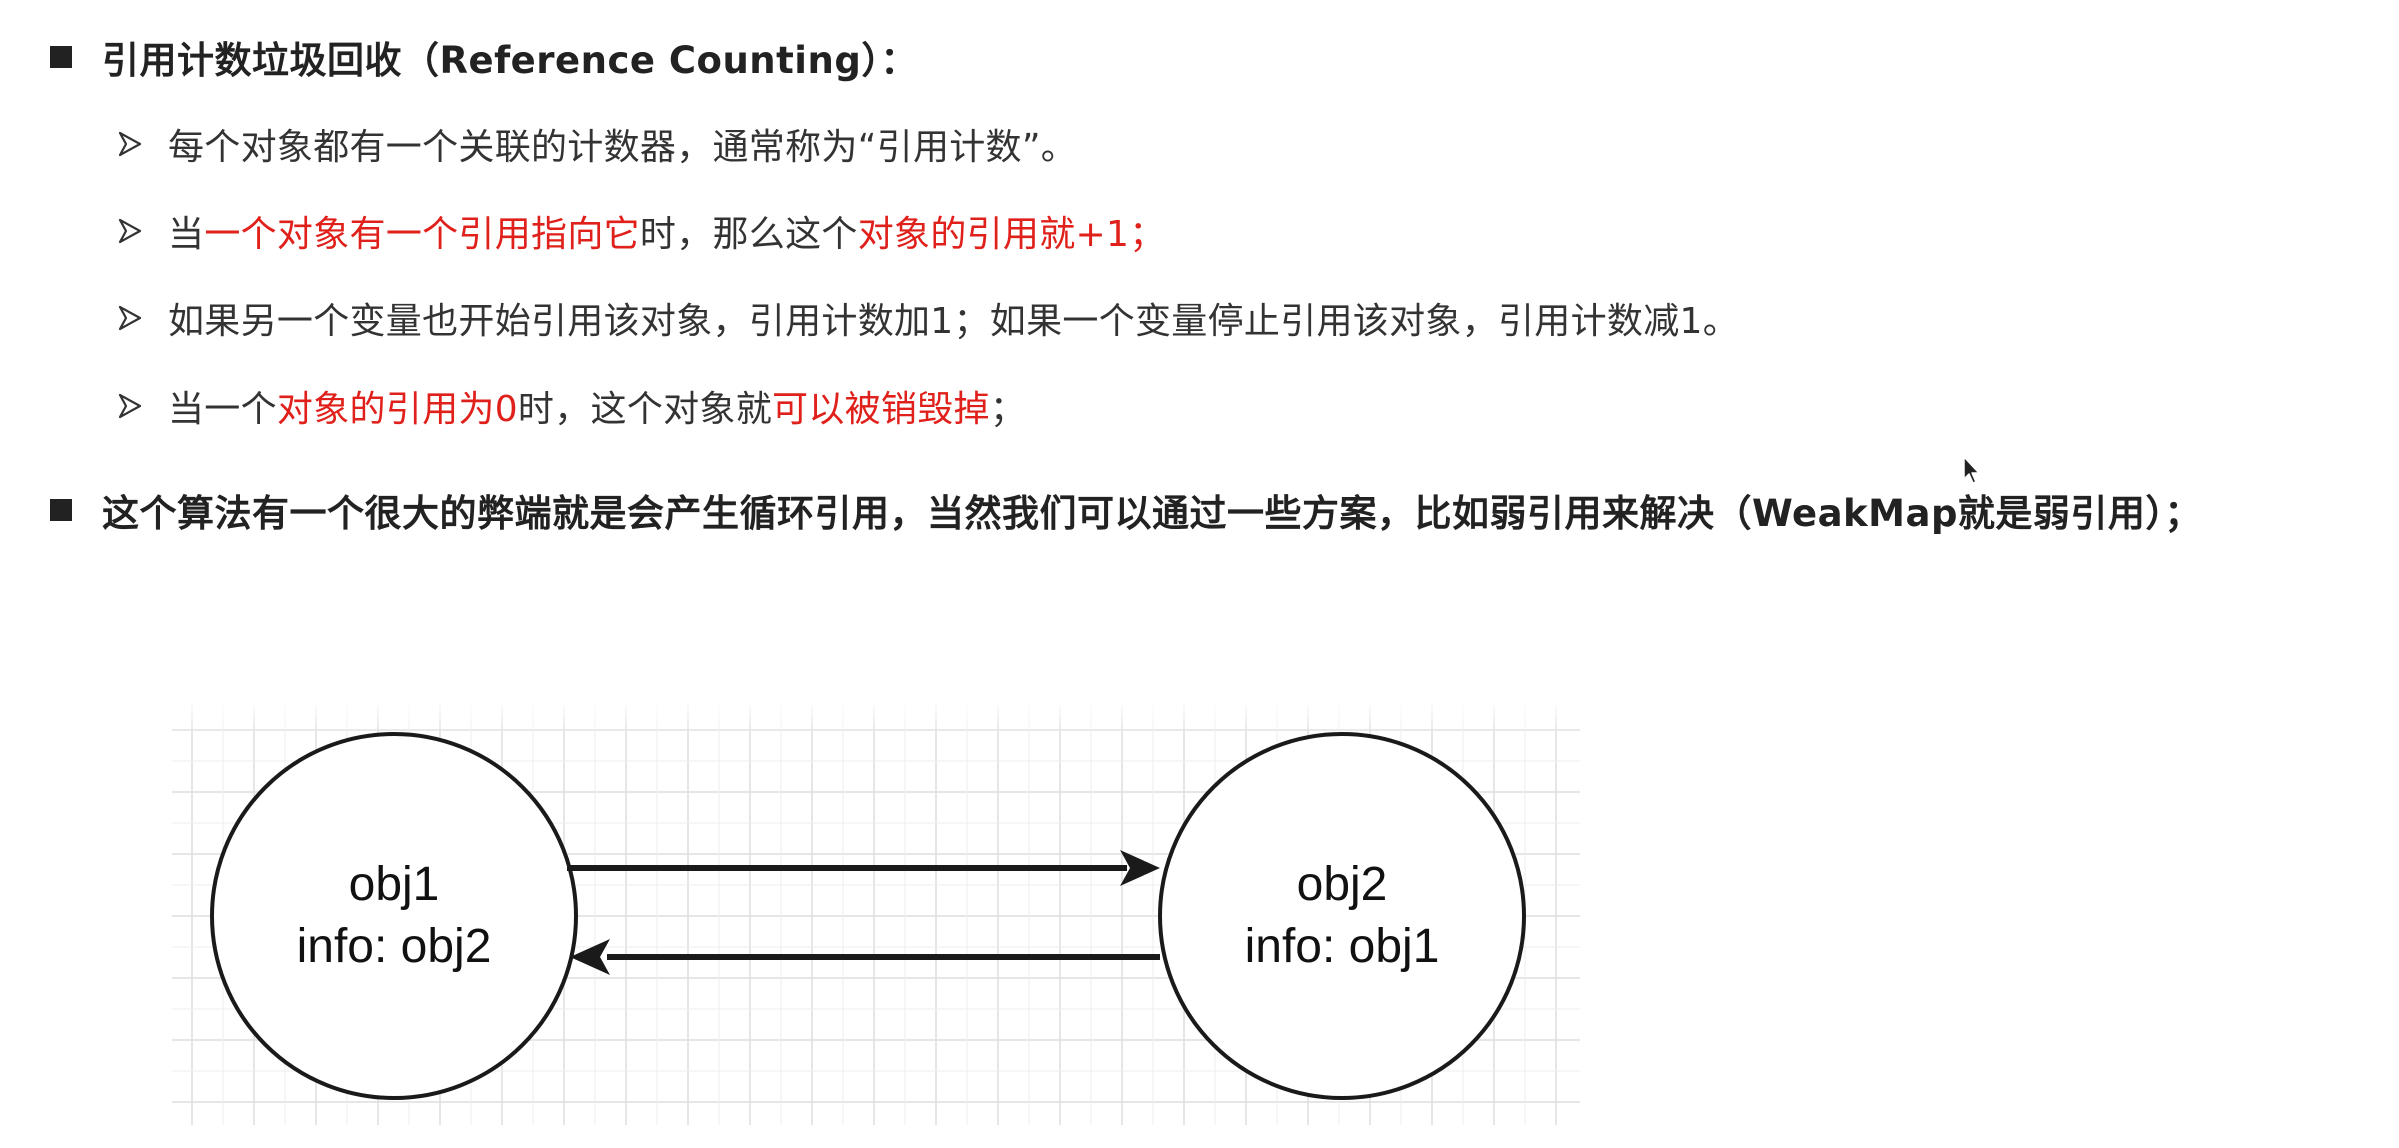 The width and height of the screenshot is (2399, 1148). What do you see at coordinates (1011, 234) in the screenshot?
I see `sub-item-highlight: 对象的引用就+1；` at bounding box center [1011, 234].